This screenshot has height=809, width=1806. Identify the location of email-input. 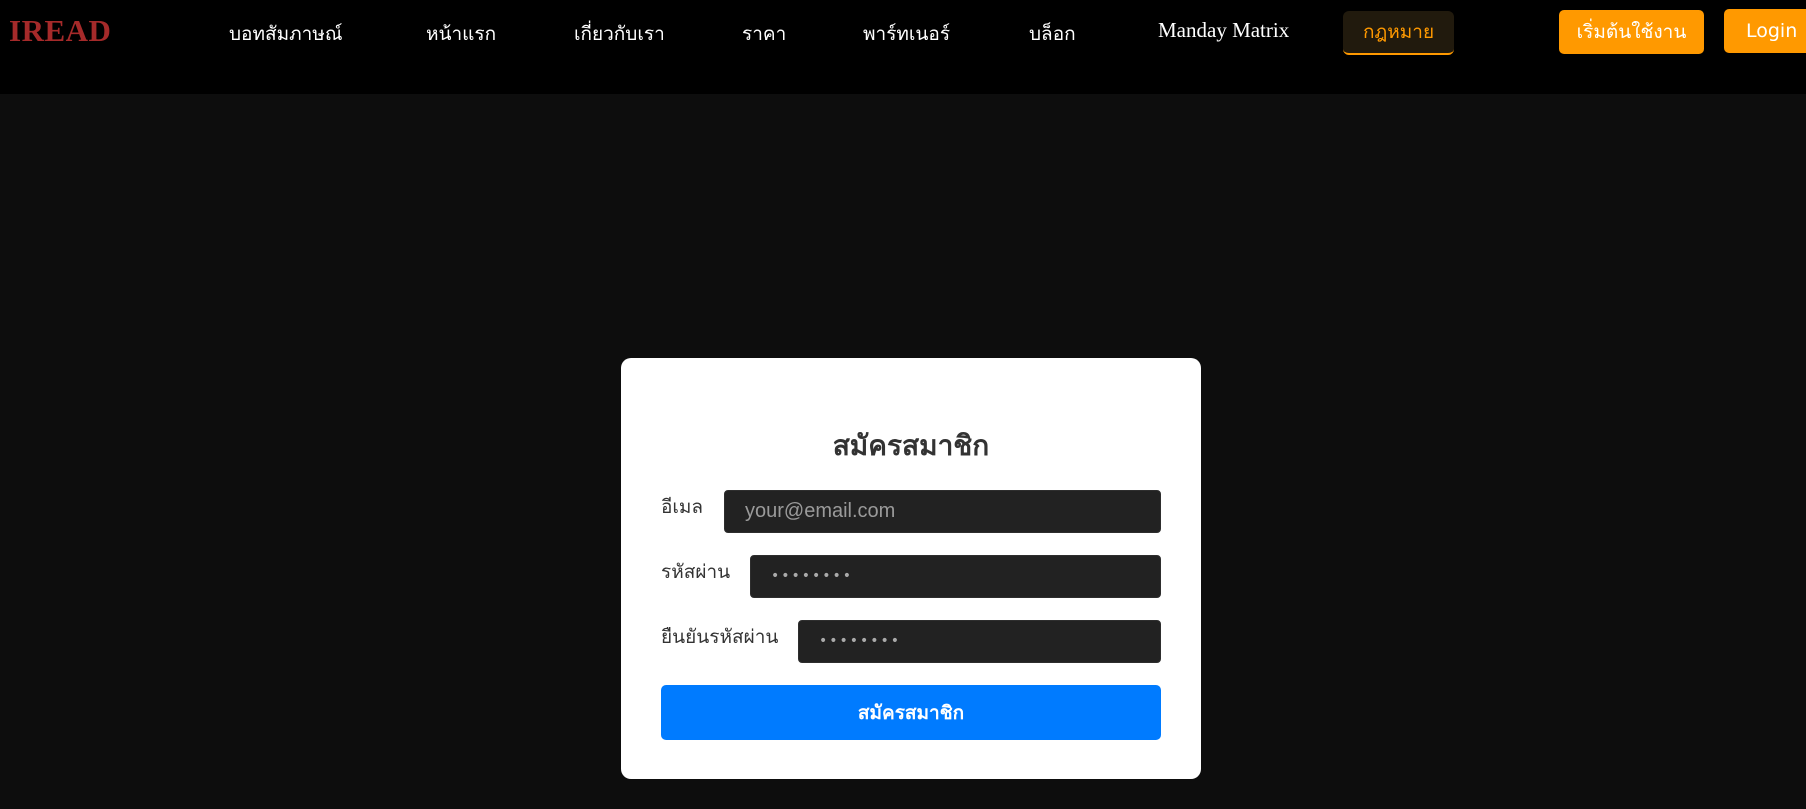
(942, 511).